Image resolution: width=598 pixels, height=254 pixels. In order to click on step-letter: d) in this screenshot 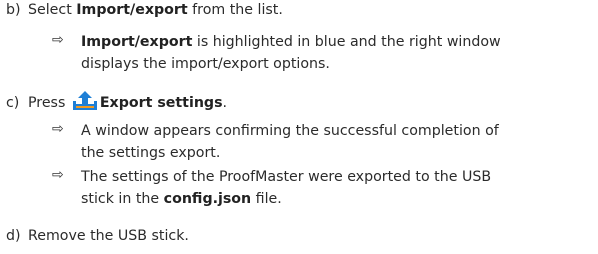, I will do `click(13, 236)`.